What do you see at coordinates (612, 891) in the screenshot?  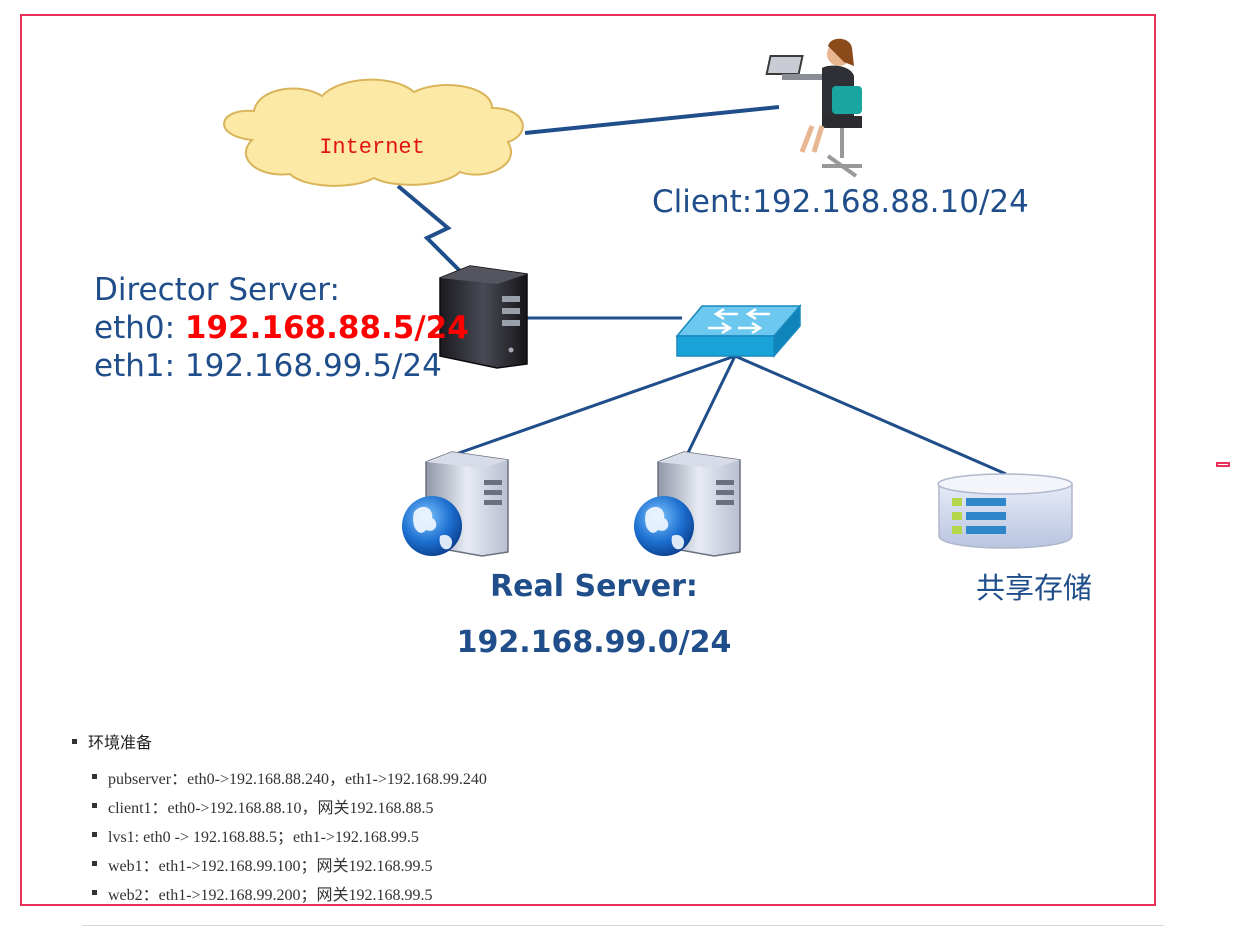 I see `list-item: web2：eth1->192.168.99.200；网关192.168.99.5` at bounding box center [612, 891].